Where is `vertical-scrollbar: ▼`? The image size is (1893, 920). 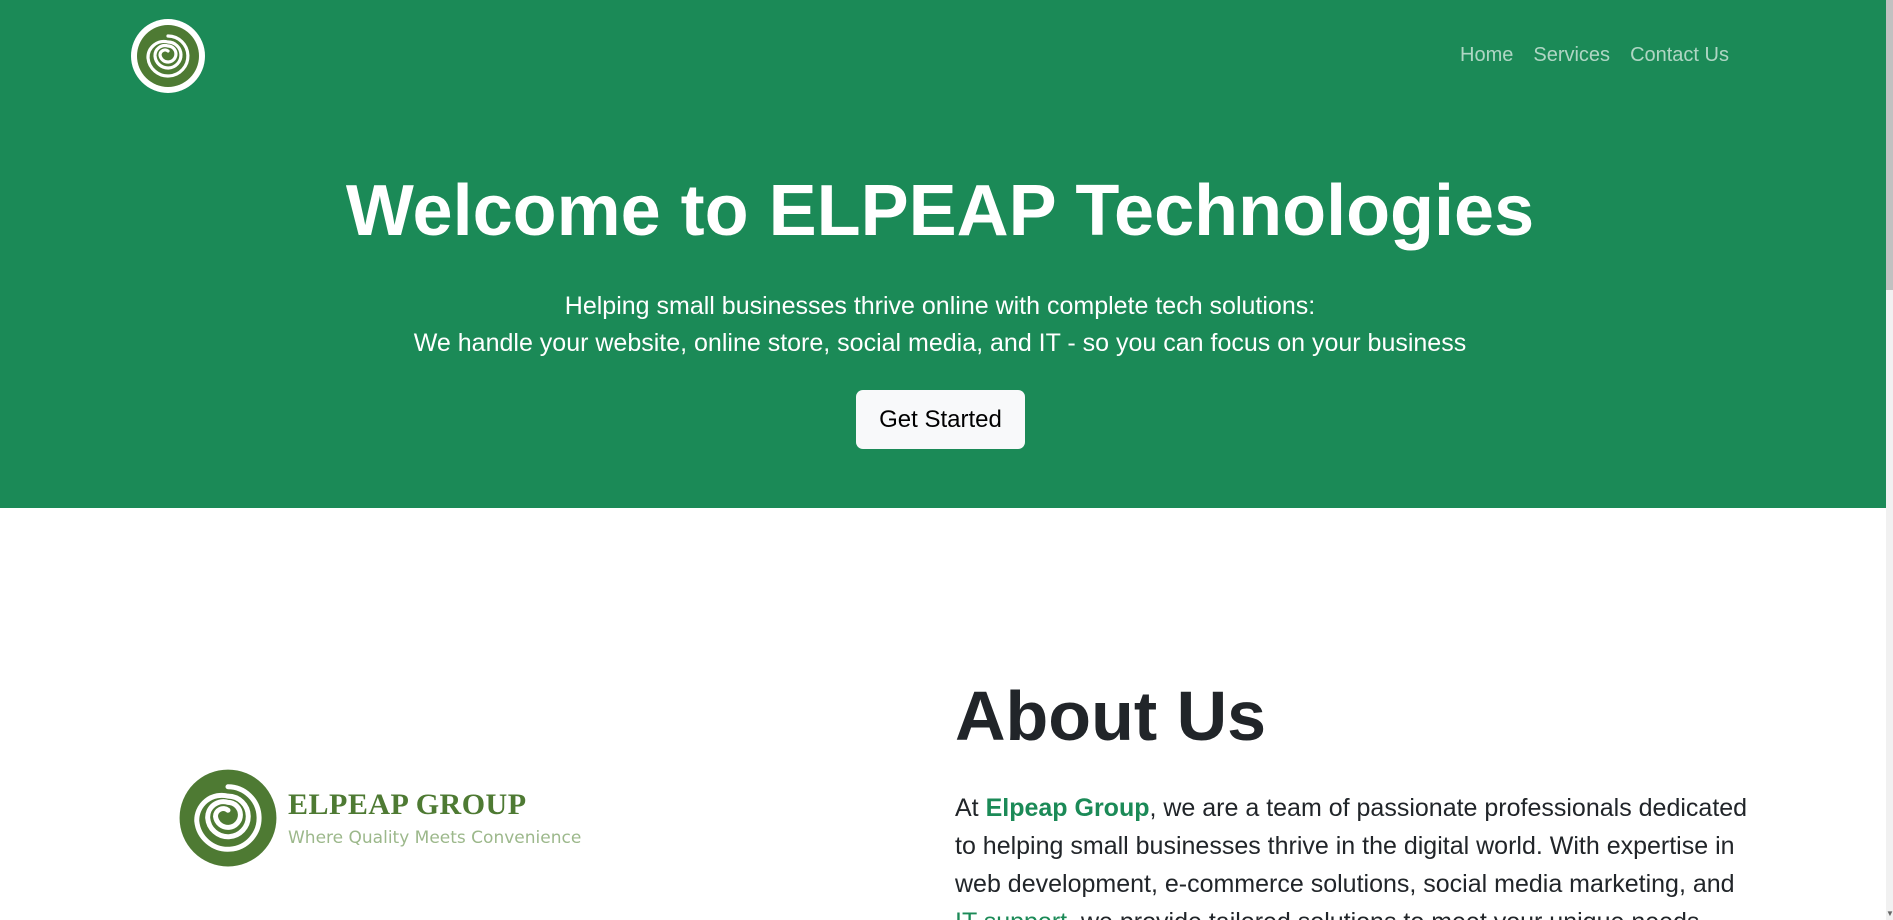 vertical-scrollbar: ▼ is located at coordinates (1889, 460).